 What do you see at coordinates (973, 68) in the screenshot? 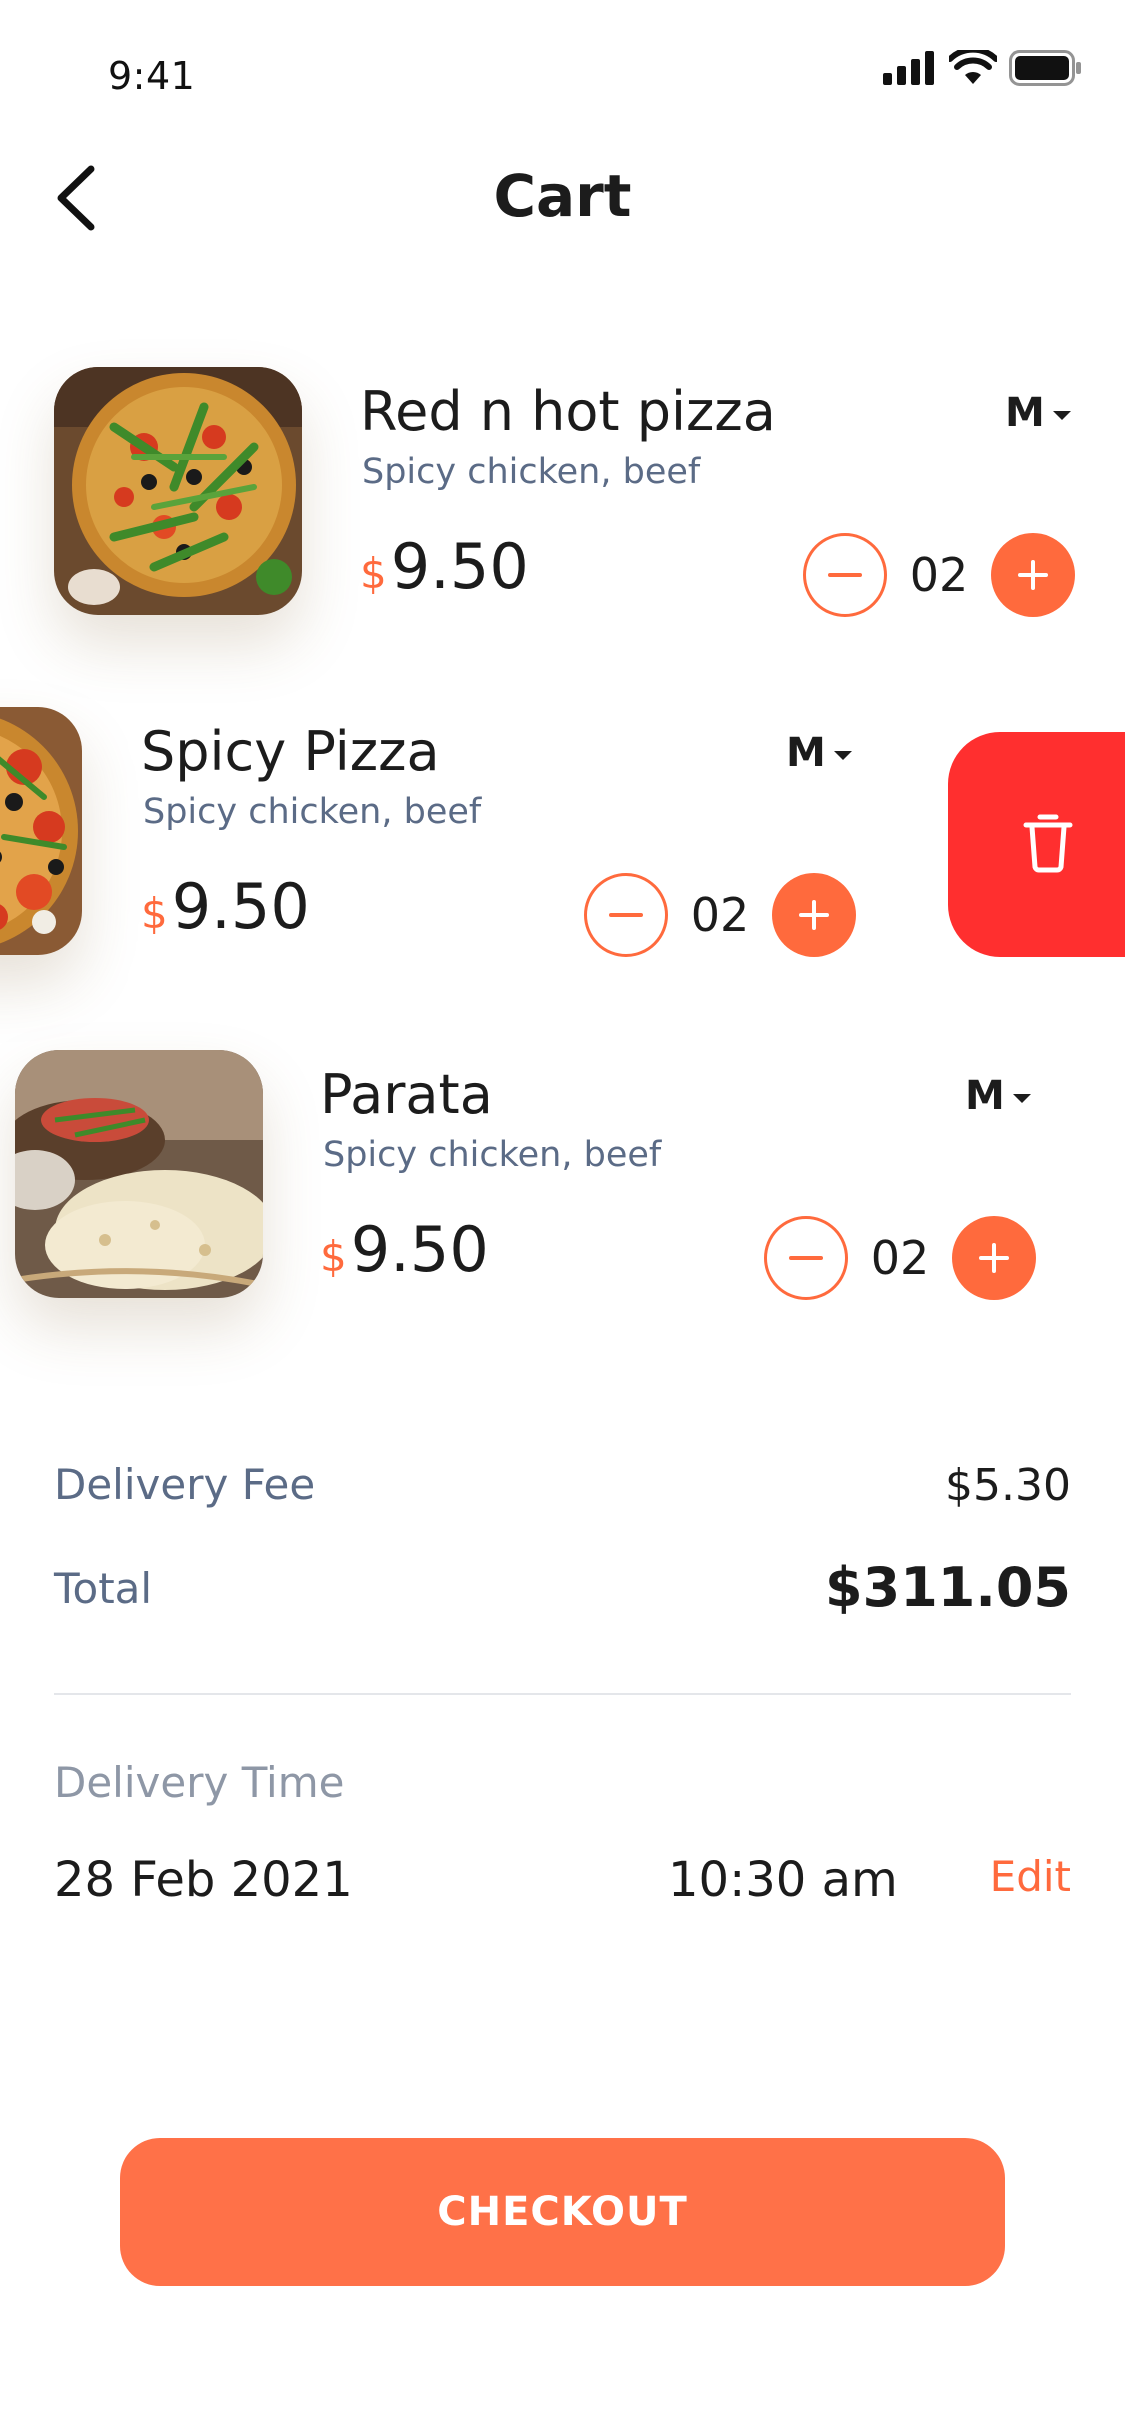
I see `wifi-icon` at bounding box center [973, 68].